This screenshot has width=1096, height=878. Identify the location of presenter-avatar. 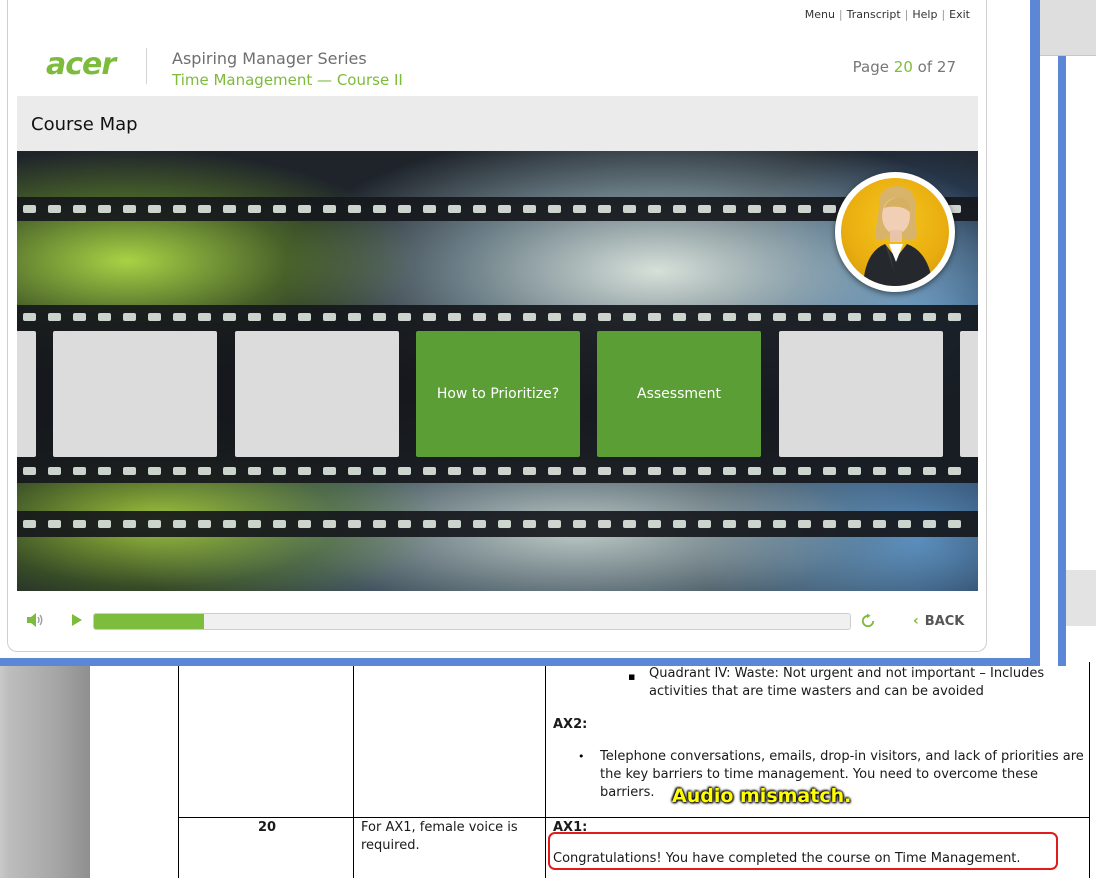
(895, 232).